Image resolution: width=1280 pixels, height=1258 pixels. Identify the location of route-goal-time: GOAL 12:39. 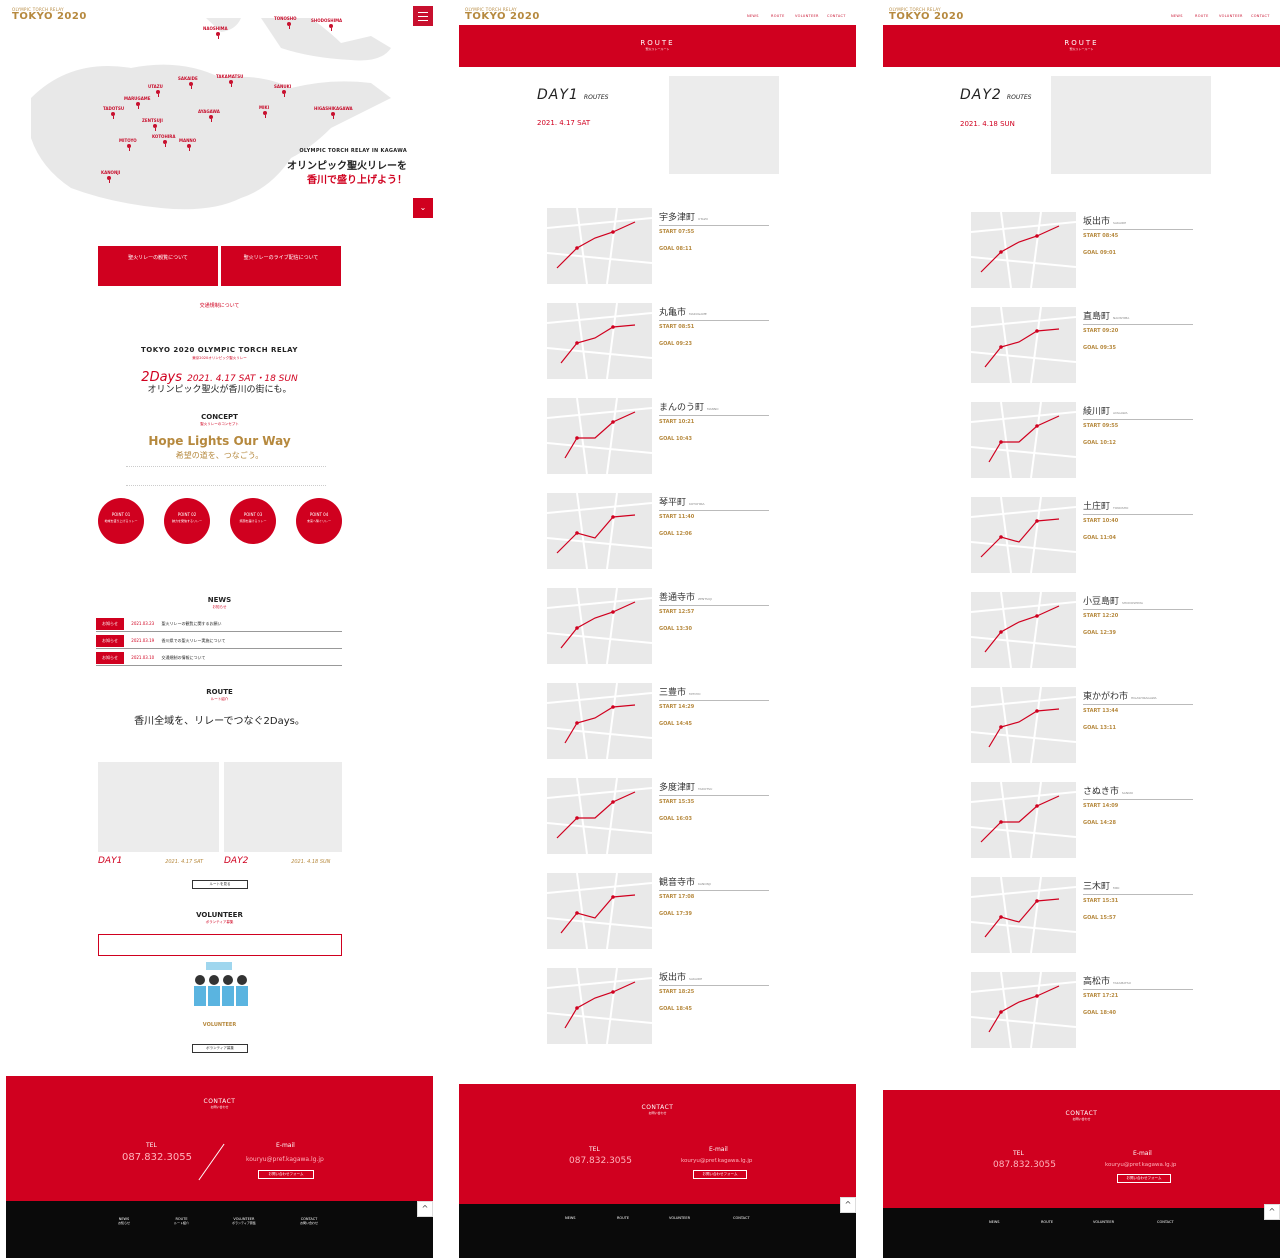
(1099, 632).